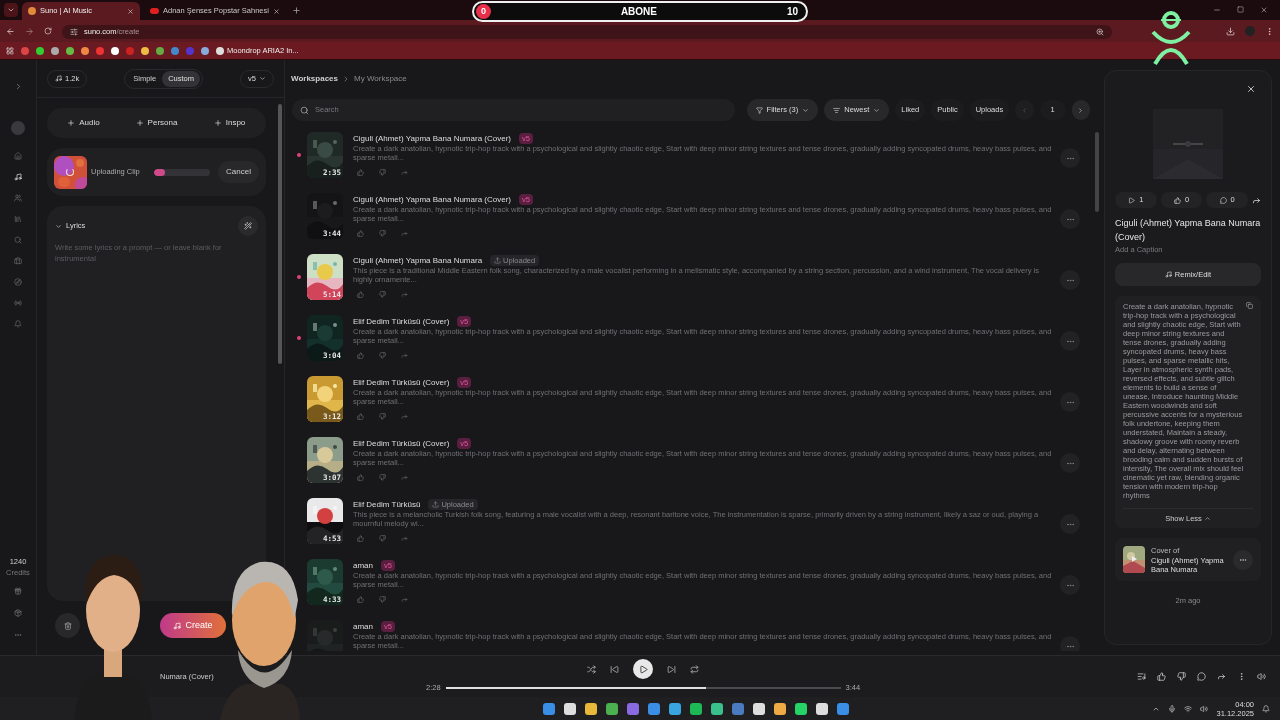 This screenshot has height=720, width=1280. What do you see at coordinates (18, 613) in the screenshot?
I see `box-icon` at bounding box center [18, 613].